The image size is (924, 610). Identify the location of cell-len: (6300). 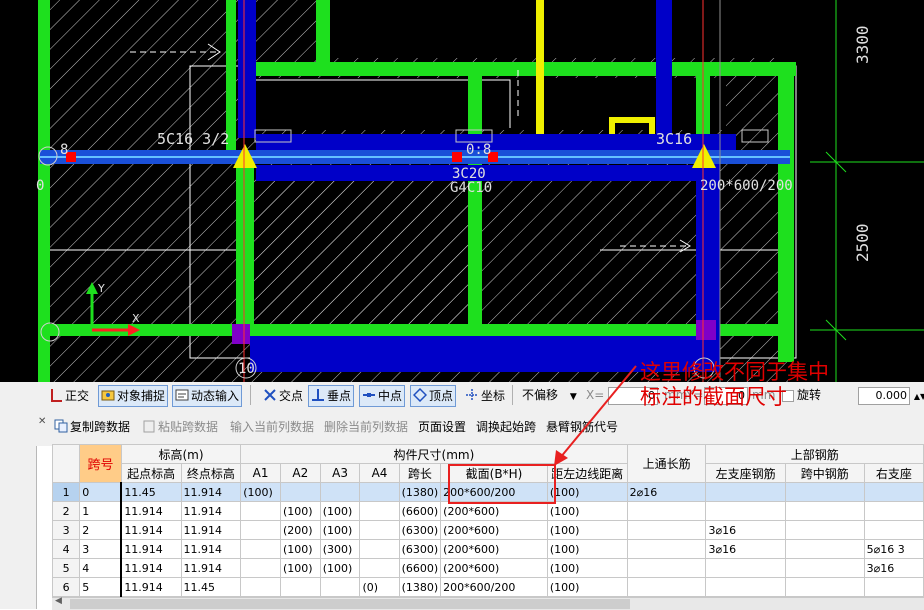
(420, 549).